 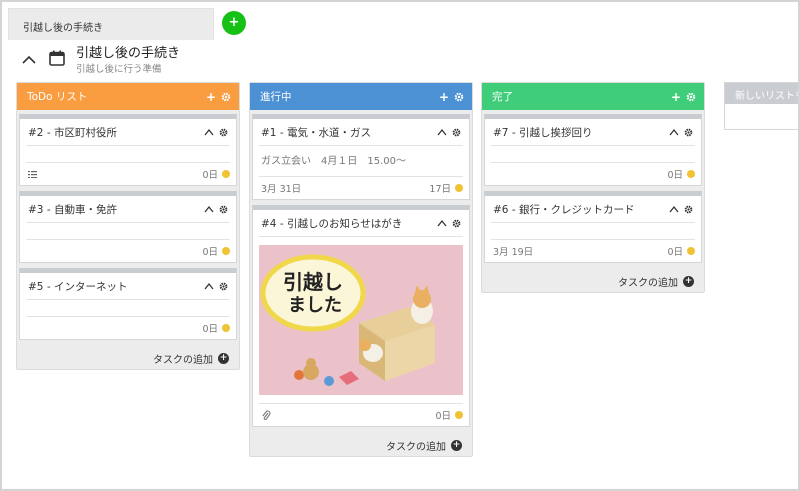 What do you see at coordinates (313, 282) in the screenshot?
I see `postcard-text-line1: 引越し` at bounding box center [313, 282].